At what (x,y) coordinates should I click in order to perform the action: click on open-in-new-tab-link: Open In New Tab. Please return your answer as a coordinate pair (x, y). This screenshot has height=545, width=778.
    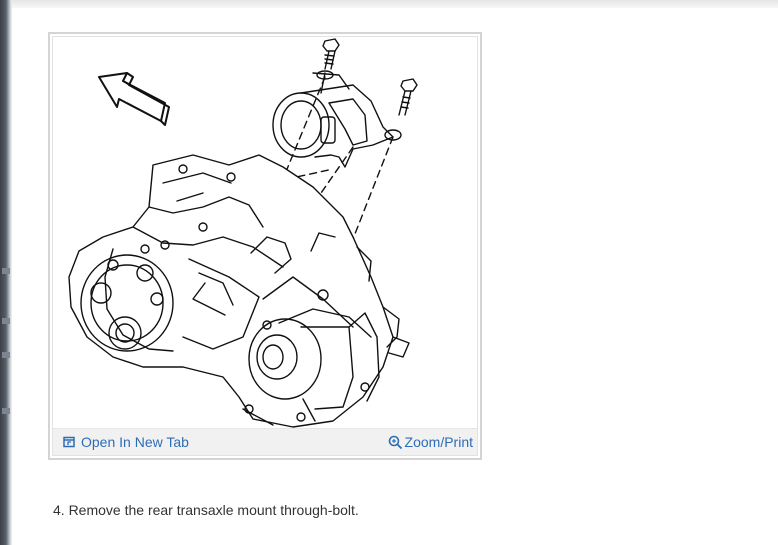
    Looking at the image, I should click on (126, 442).